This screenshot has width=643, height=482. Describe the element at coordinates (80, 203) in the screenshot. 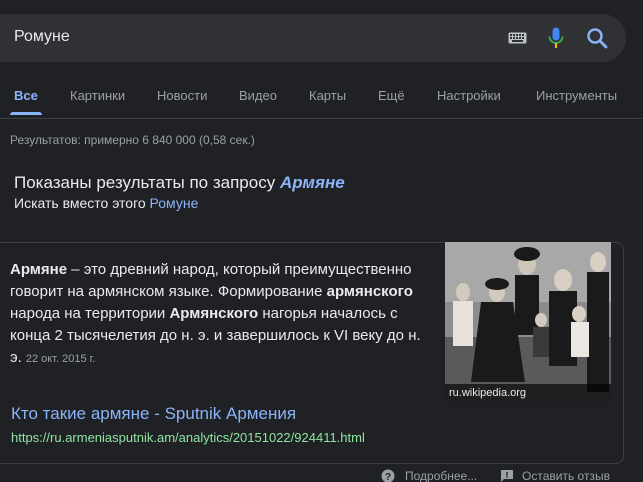

I see `search-instead-prefix: Искать вместо этого` at that location.